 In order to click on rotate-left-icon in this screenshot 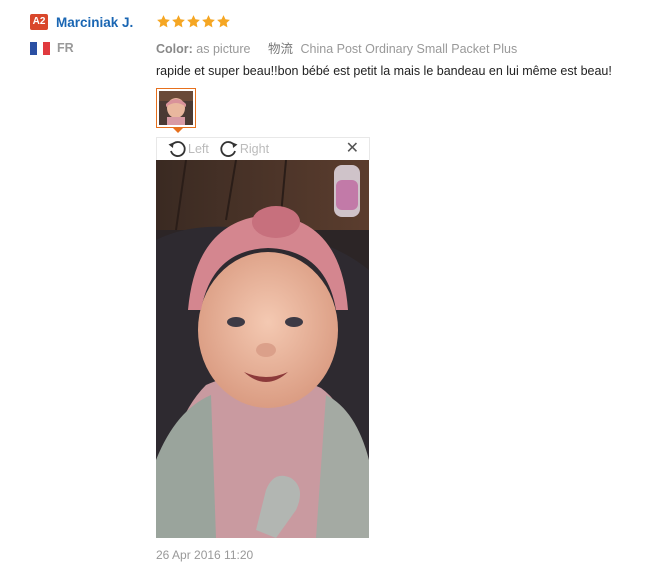, I will do `click(177, 149)`.